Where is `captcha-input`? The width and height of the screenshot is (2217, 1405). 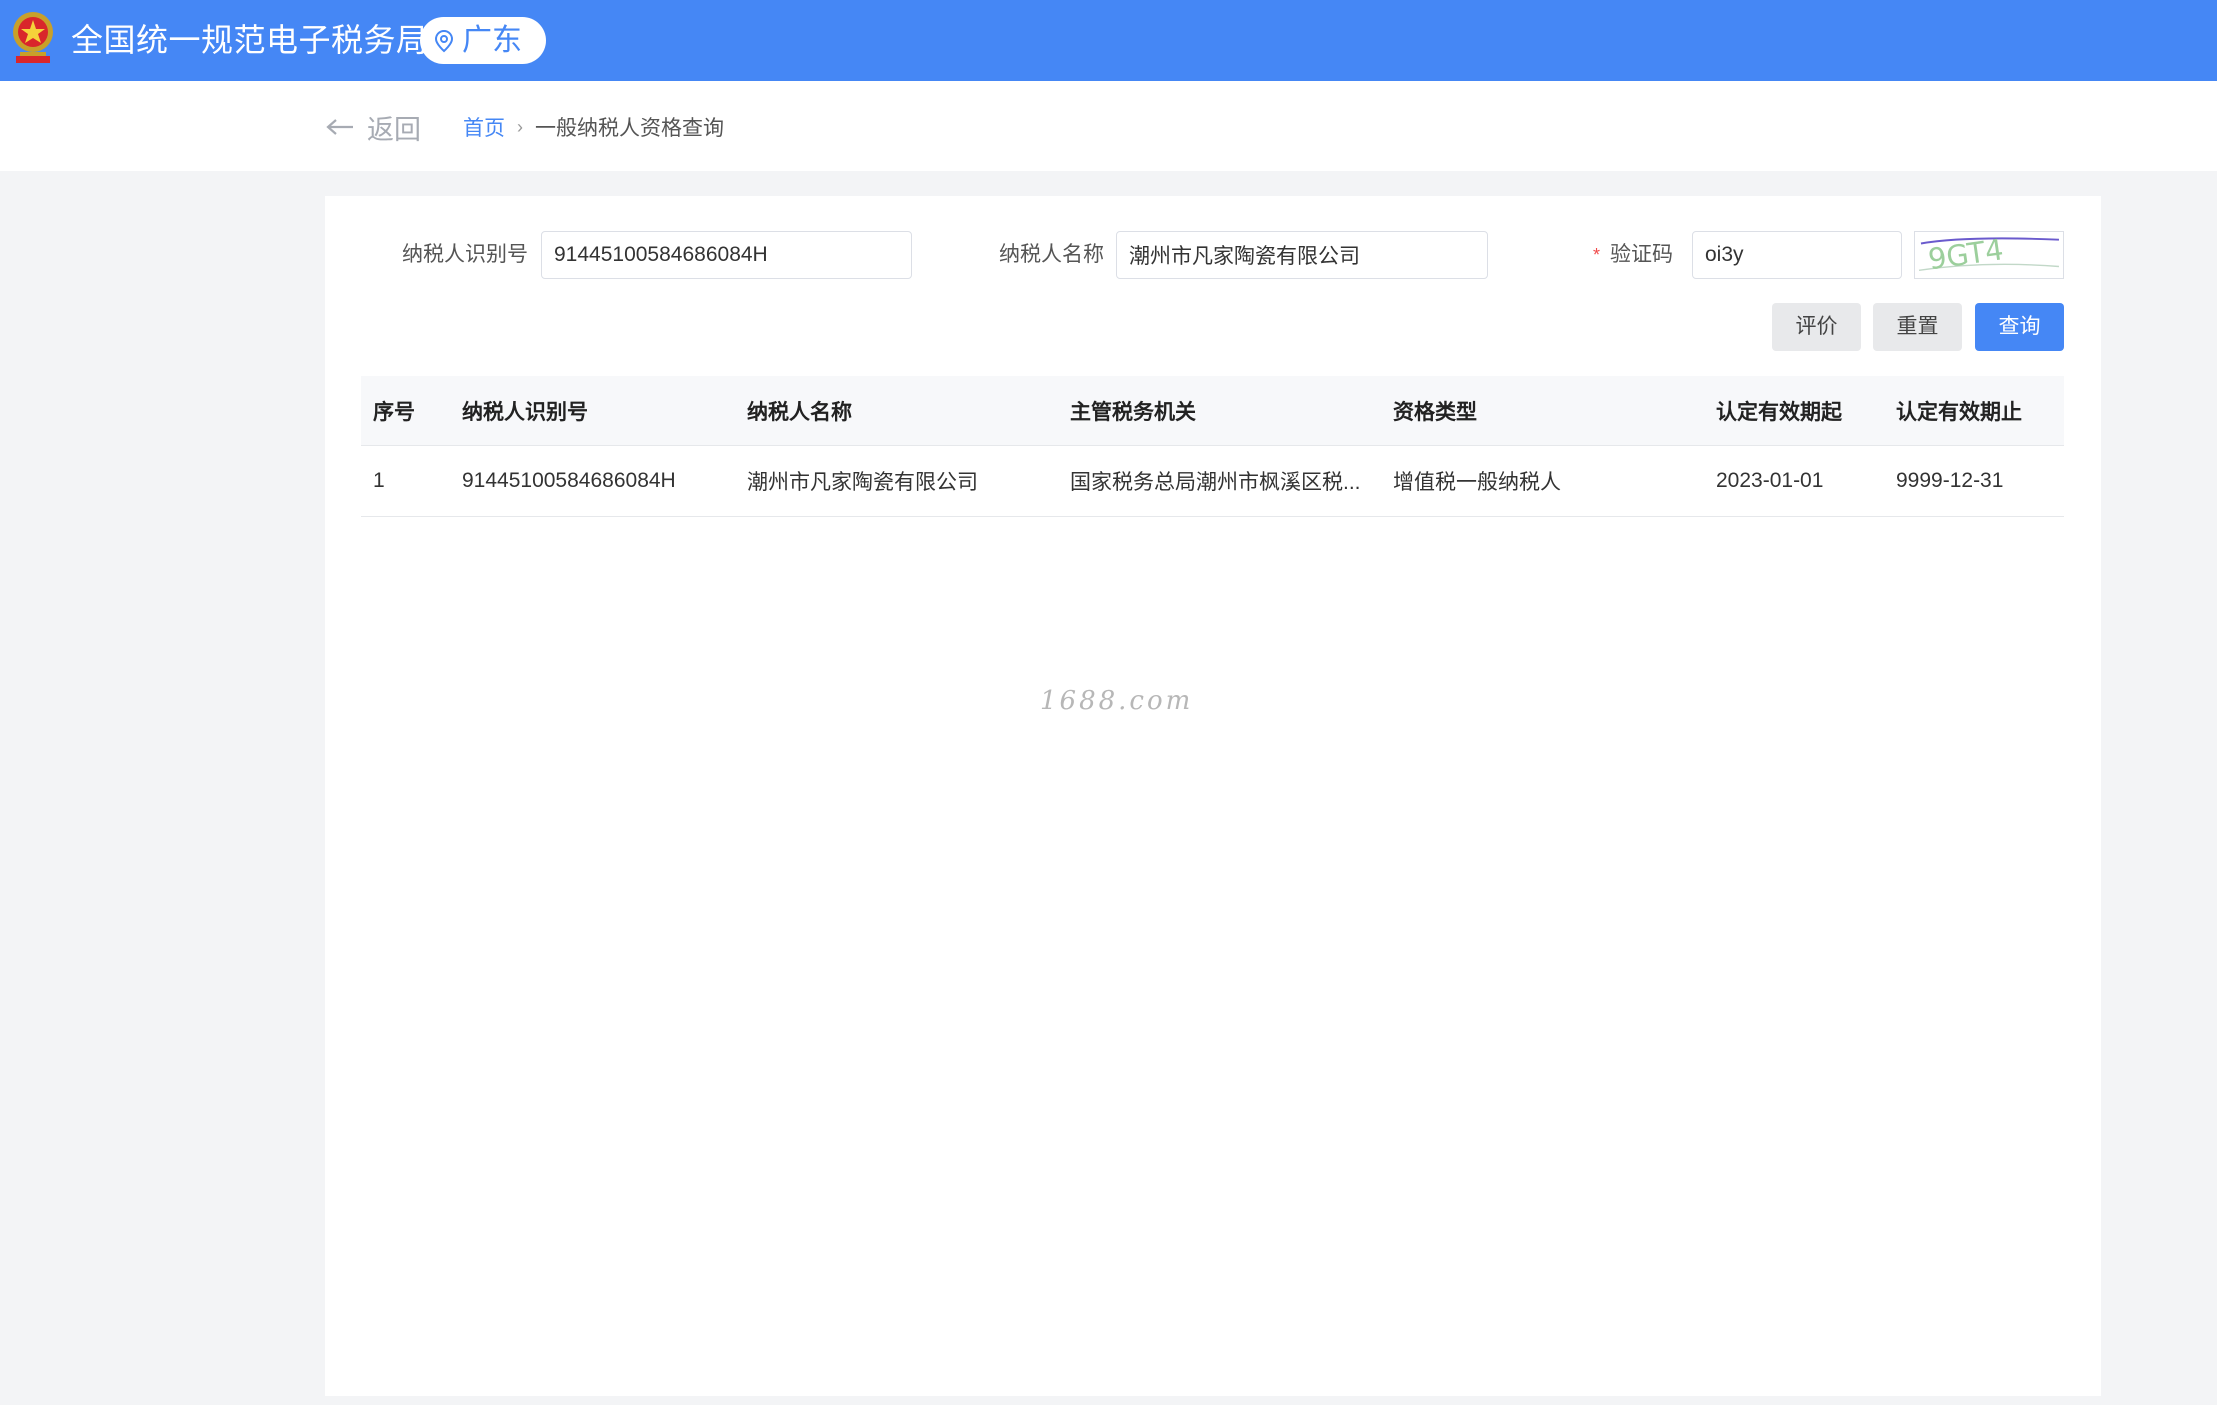
captcha-input is located at coordinates (1797, 255).